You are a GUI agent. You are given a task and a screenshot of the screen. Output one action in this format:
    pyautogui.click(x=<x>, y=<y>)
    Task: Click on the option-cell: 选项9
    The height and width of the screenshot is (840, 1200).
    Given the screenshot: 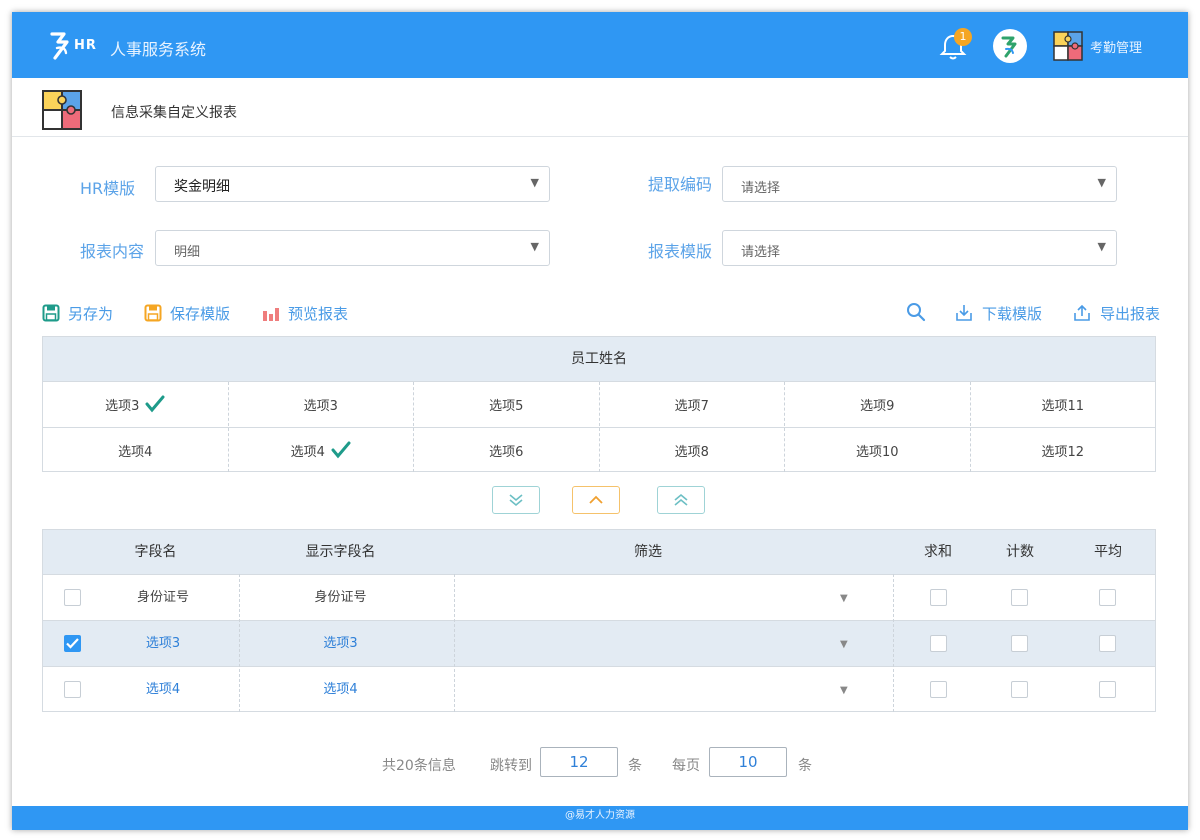 What is the action you would take?
    pyautogui.click(x=877, y=404)
    